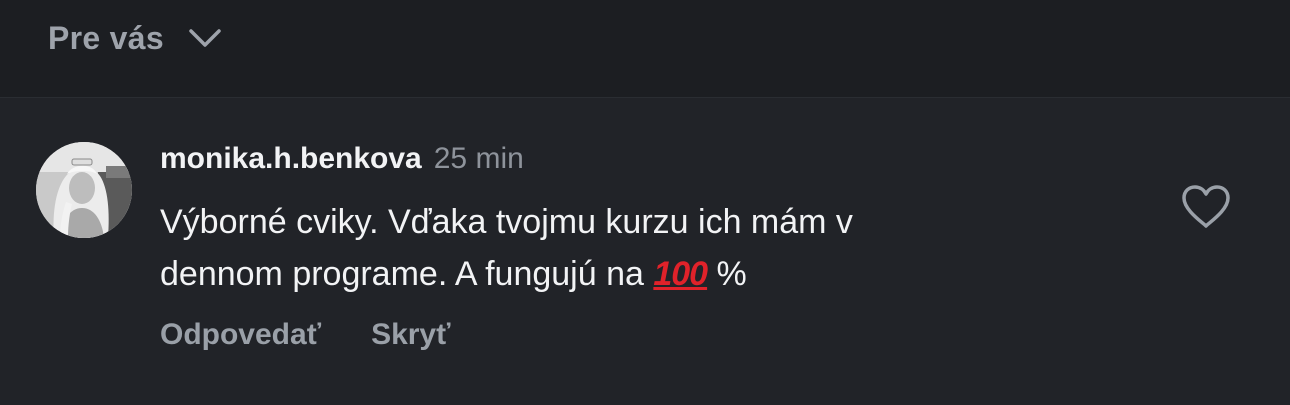  What do you see at coordinates (680, 274) in the screenshot?
I see `hundred-points-emoji: 100` at bounding box center [680, 274].